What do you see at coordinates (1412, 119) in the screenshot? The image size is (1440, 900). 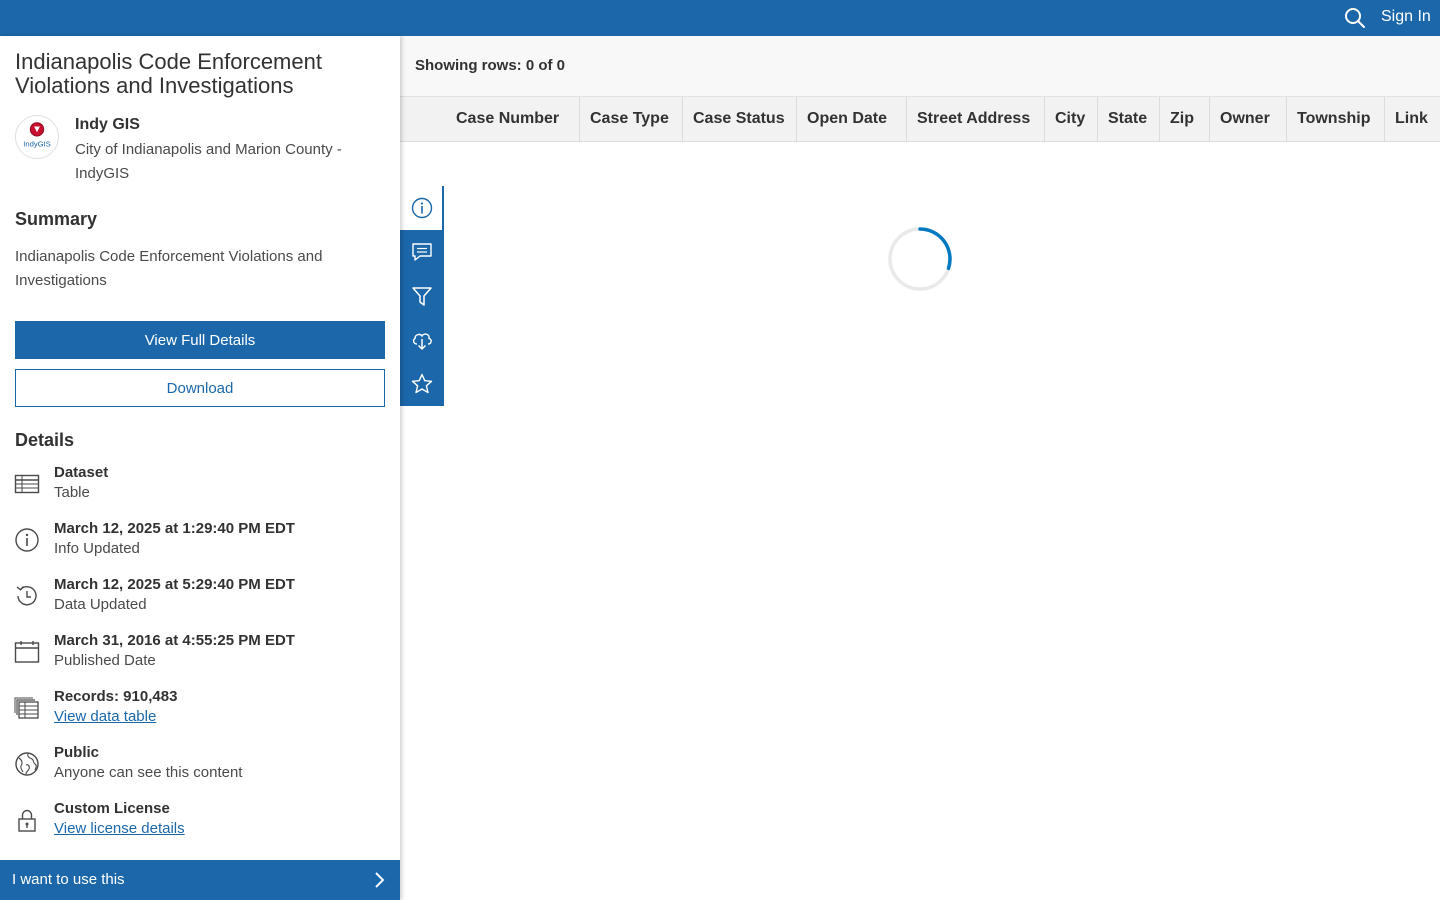 I see `column-header: Link` at bounding box center [1412, 119].